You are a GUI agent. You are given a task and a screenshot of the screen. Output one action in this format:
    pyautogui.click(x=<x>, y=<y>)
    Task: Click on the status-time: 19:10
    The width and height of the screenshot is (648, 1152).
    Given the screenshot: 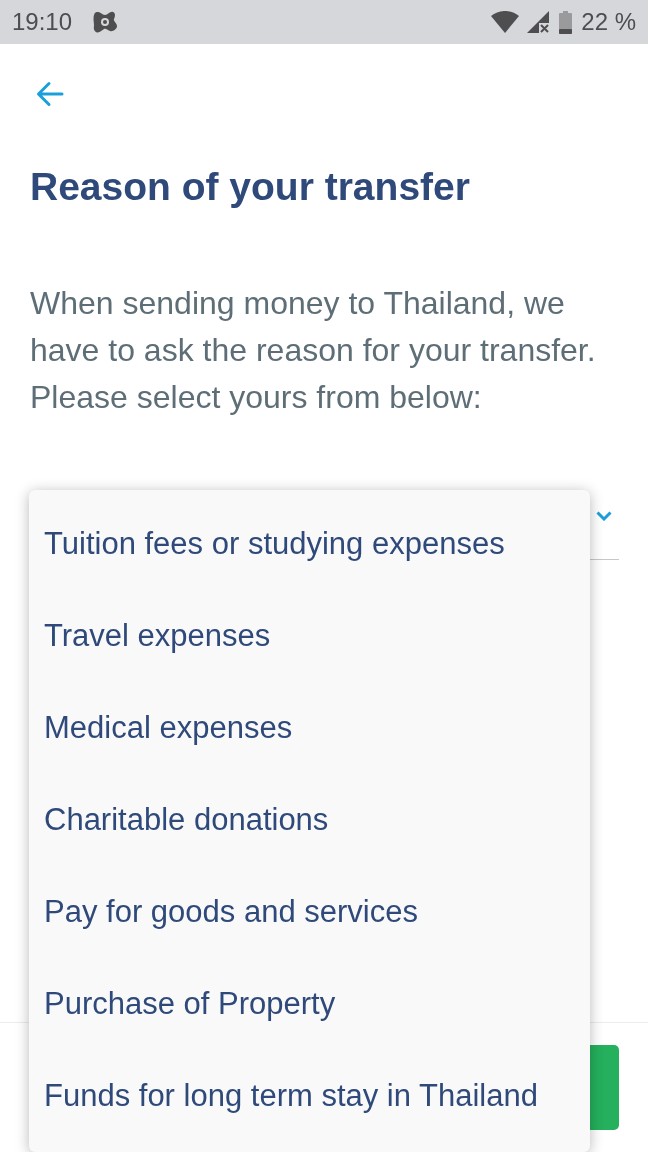 What is the action you would take?
    pyautogui.click(x=42, y=22)
    